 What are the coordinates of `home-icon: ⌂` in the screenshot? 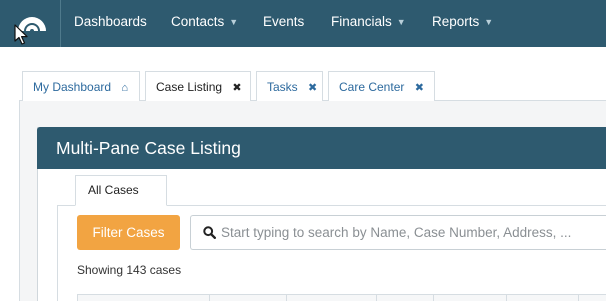 It's located at (125, 88).